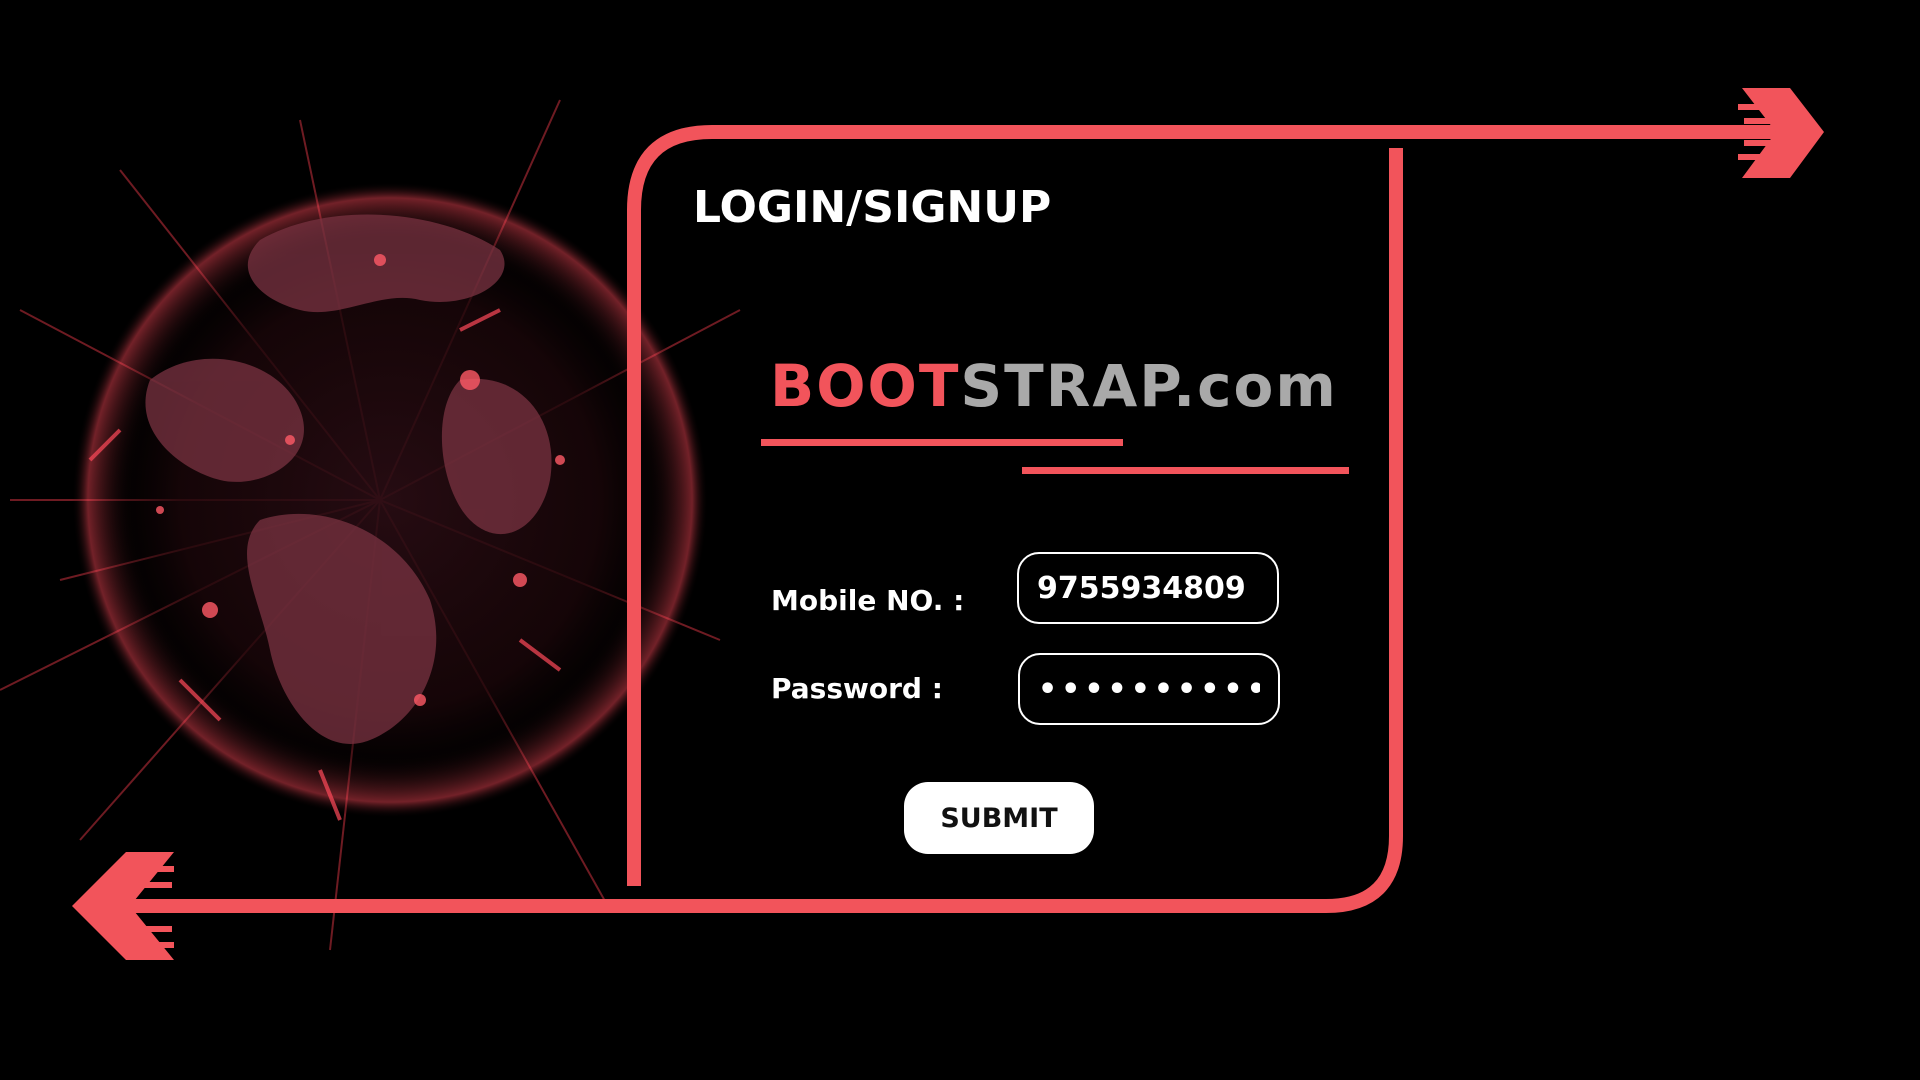 The height and width of the screenshot is (1080, 1920). Describe the element at coordinates (1149, 689) in the screenshot. I see `password-input` at that location.